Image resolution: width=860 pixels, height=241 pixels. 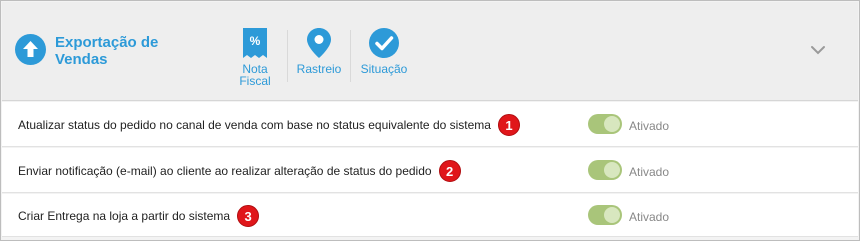 I want to click on nav-situacao-label: Situação, so click(x=384, y=69).